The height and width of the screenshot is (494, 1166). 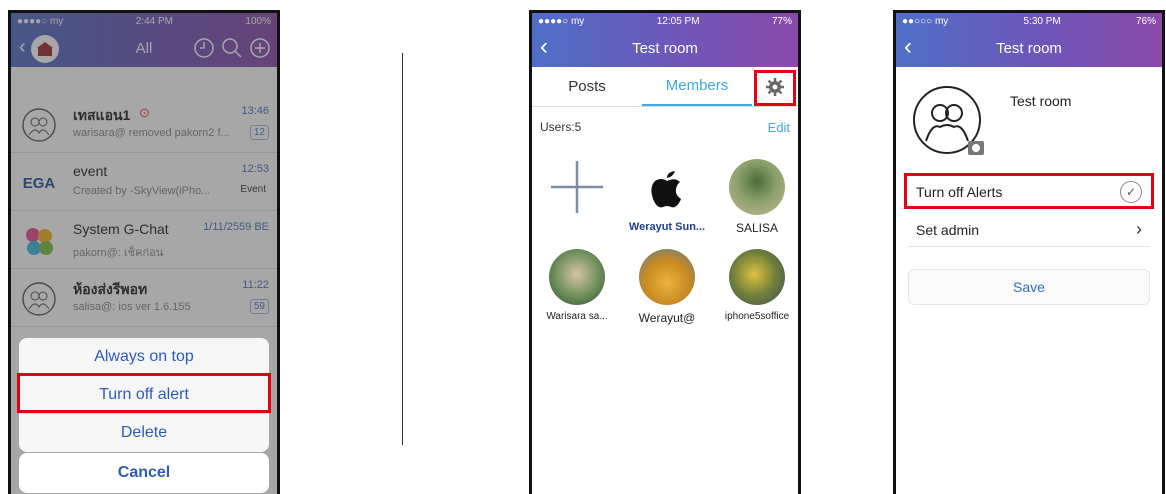 I want to click on status-bar: ●●○○○ my 5:30 PM 76%, so click(x=1029, y=21).